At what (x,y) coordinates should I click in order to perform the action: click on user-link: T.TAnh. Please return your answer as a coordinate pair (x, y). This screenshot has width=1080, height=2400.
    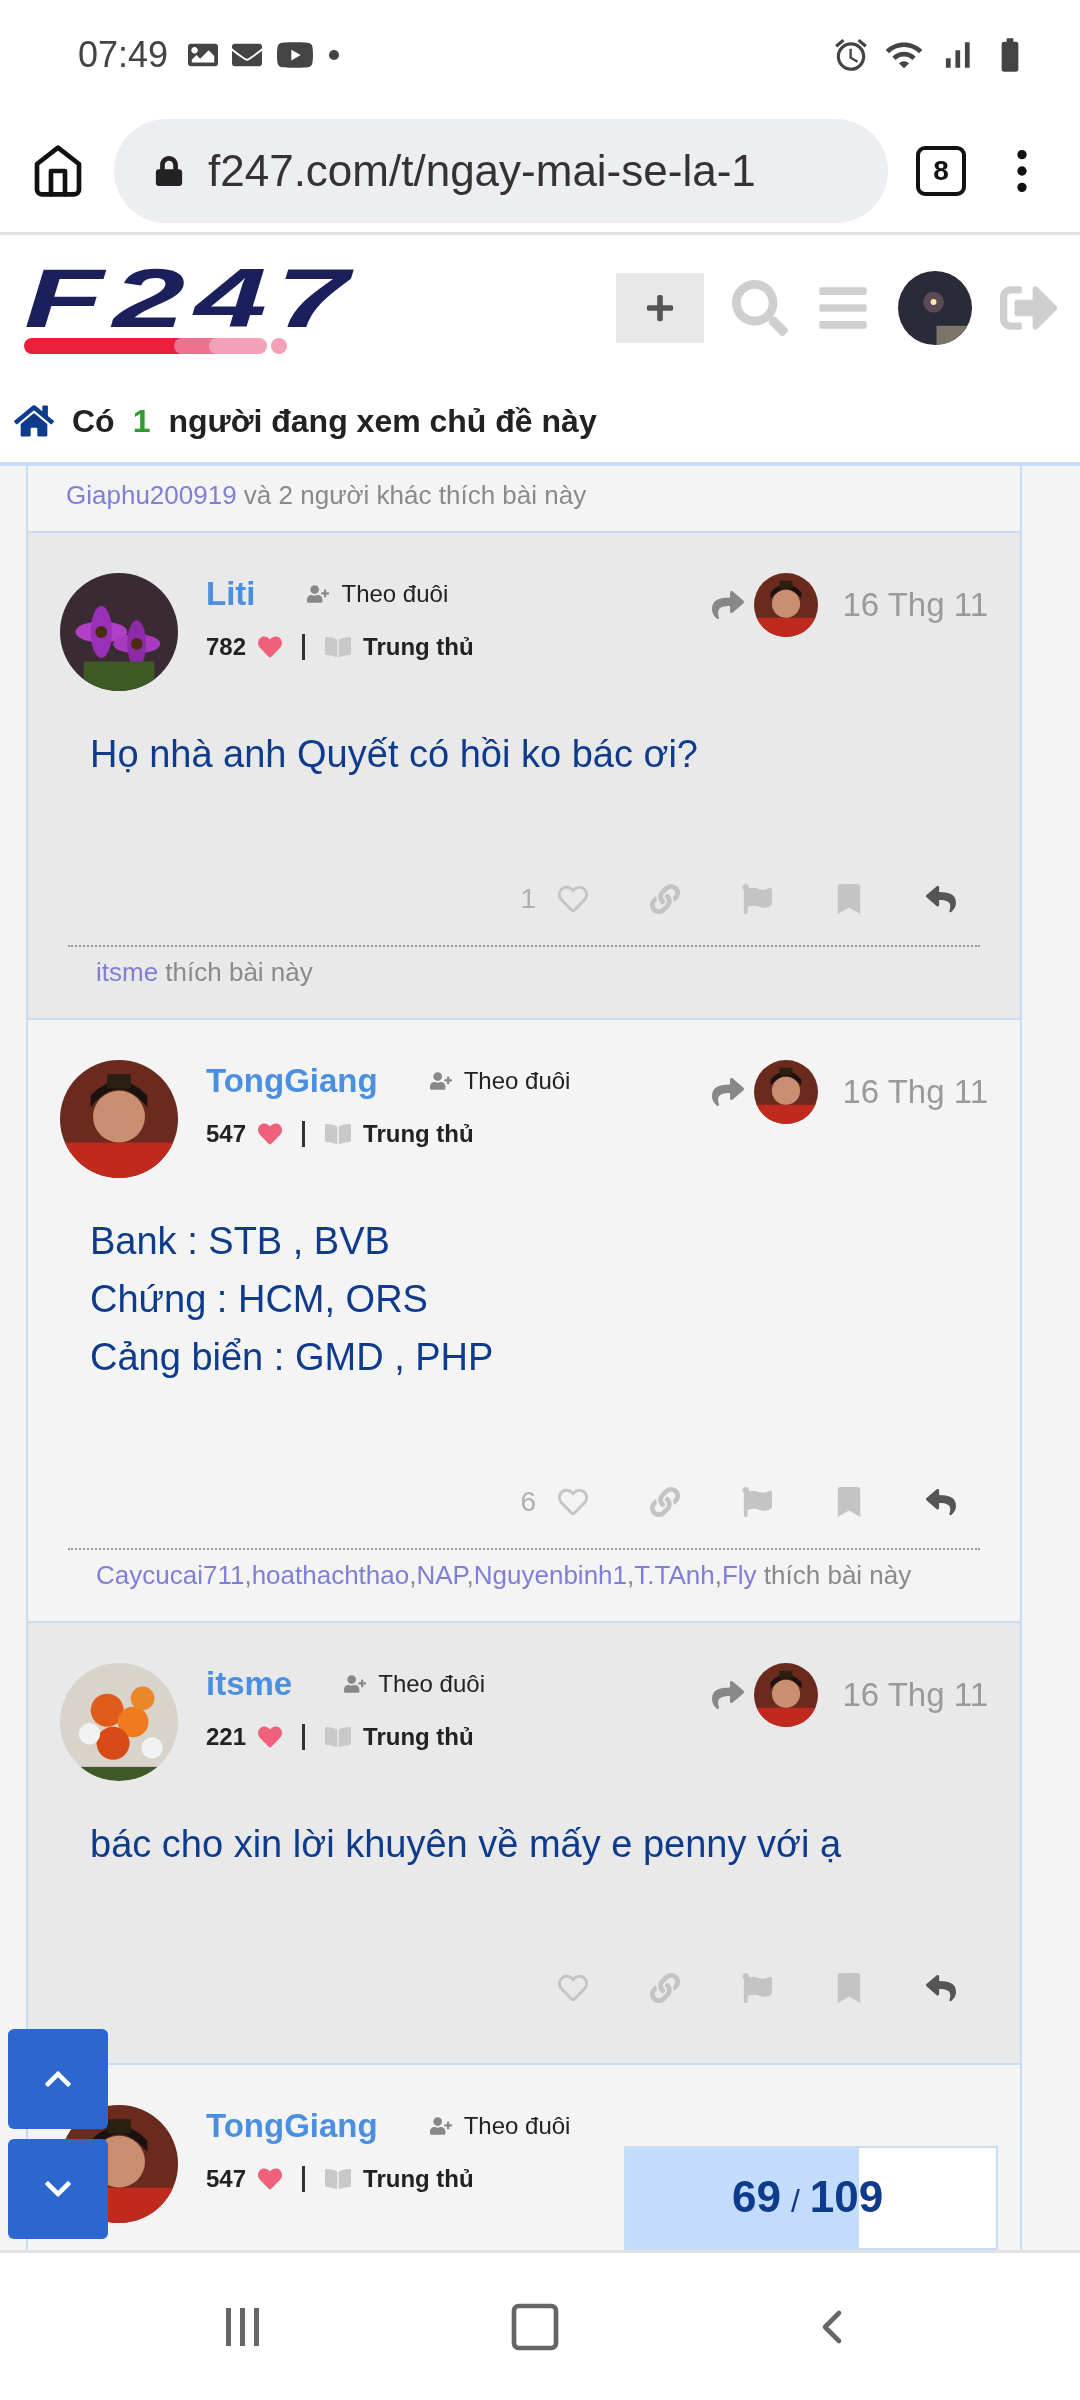
    Looking at the image, I should click on (674, 1575).